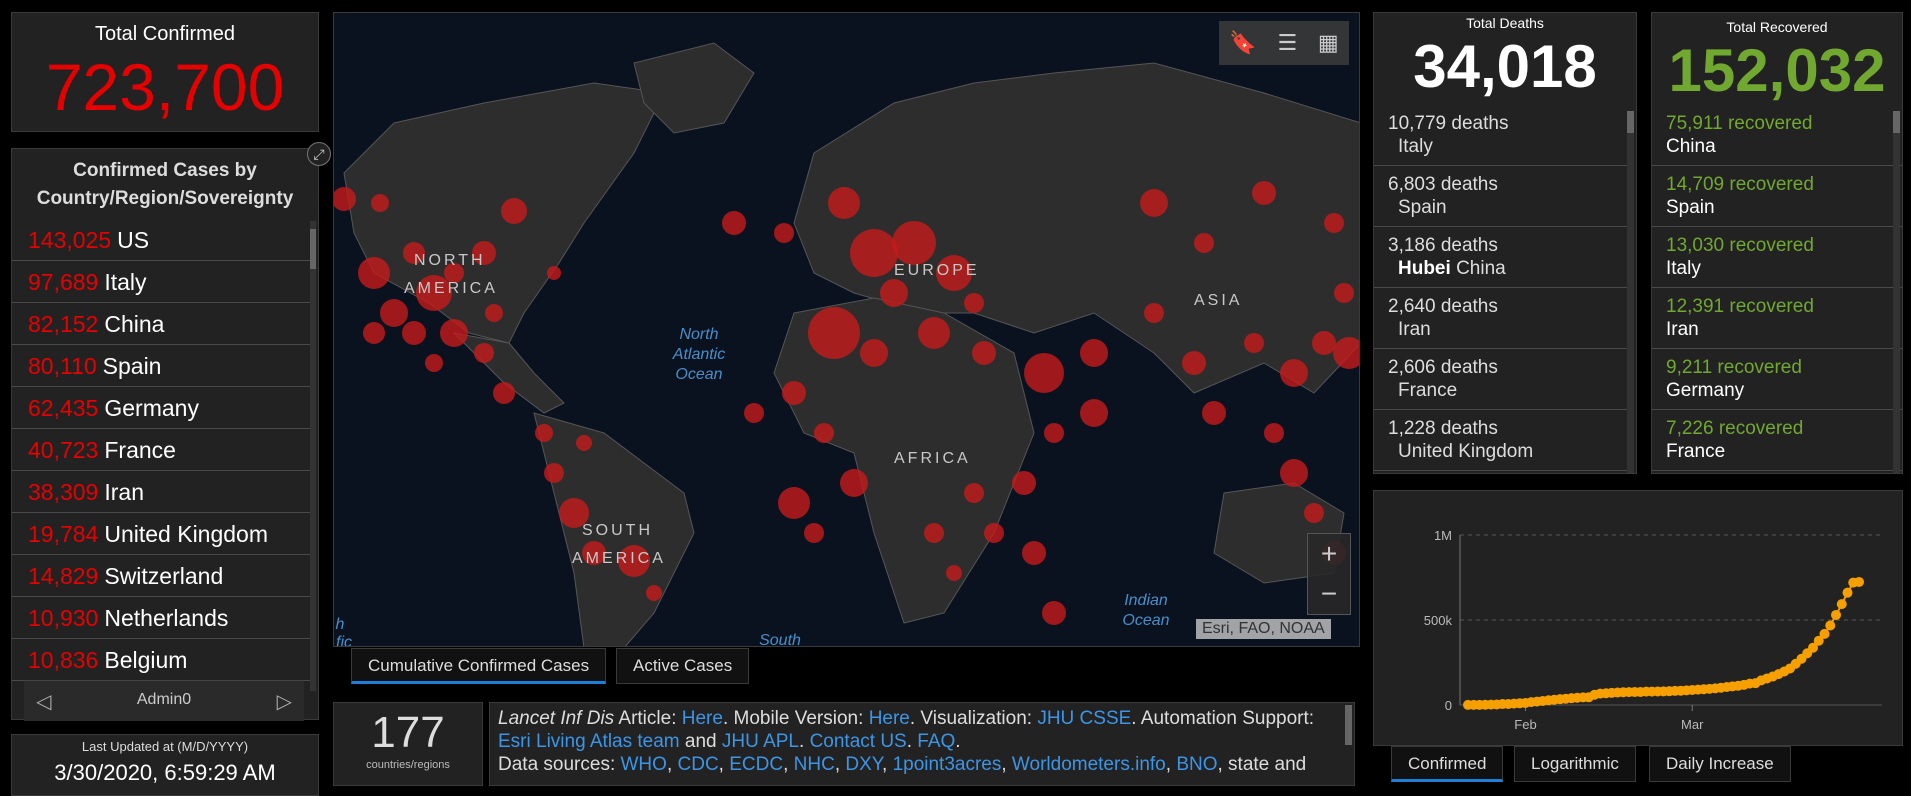  Describe the element at coordinates (1501, 440) in the screenshot. I see `deaths-row: 1,228 deaths United Kingdom` at that location.